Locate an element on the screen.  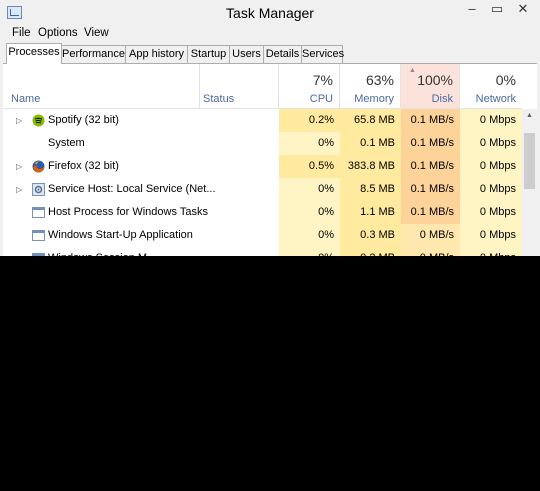
cpu-cell: 0.5% is located at coordinates (309, 166).